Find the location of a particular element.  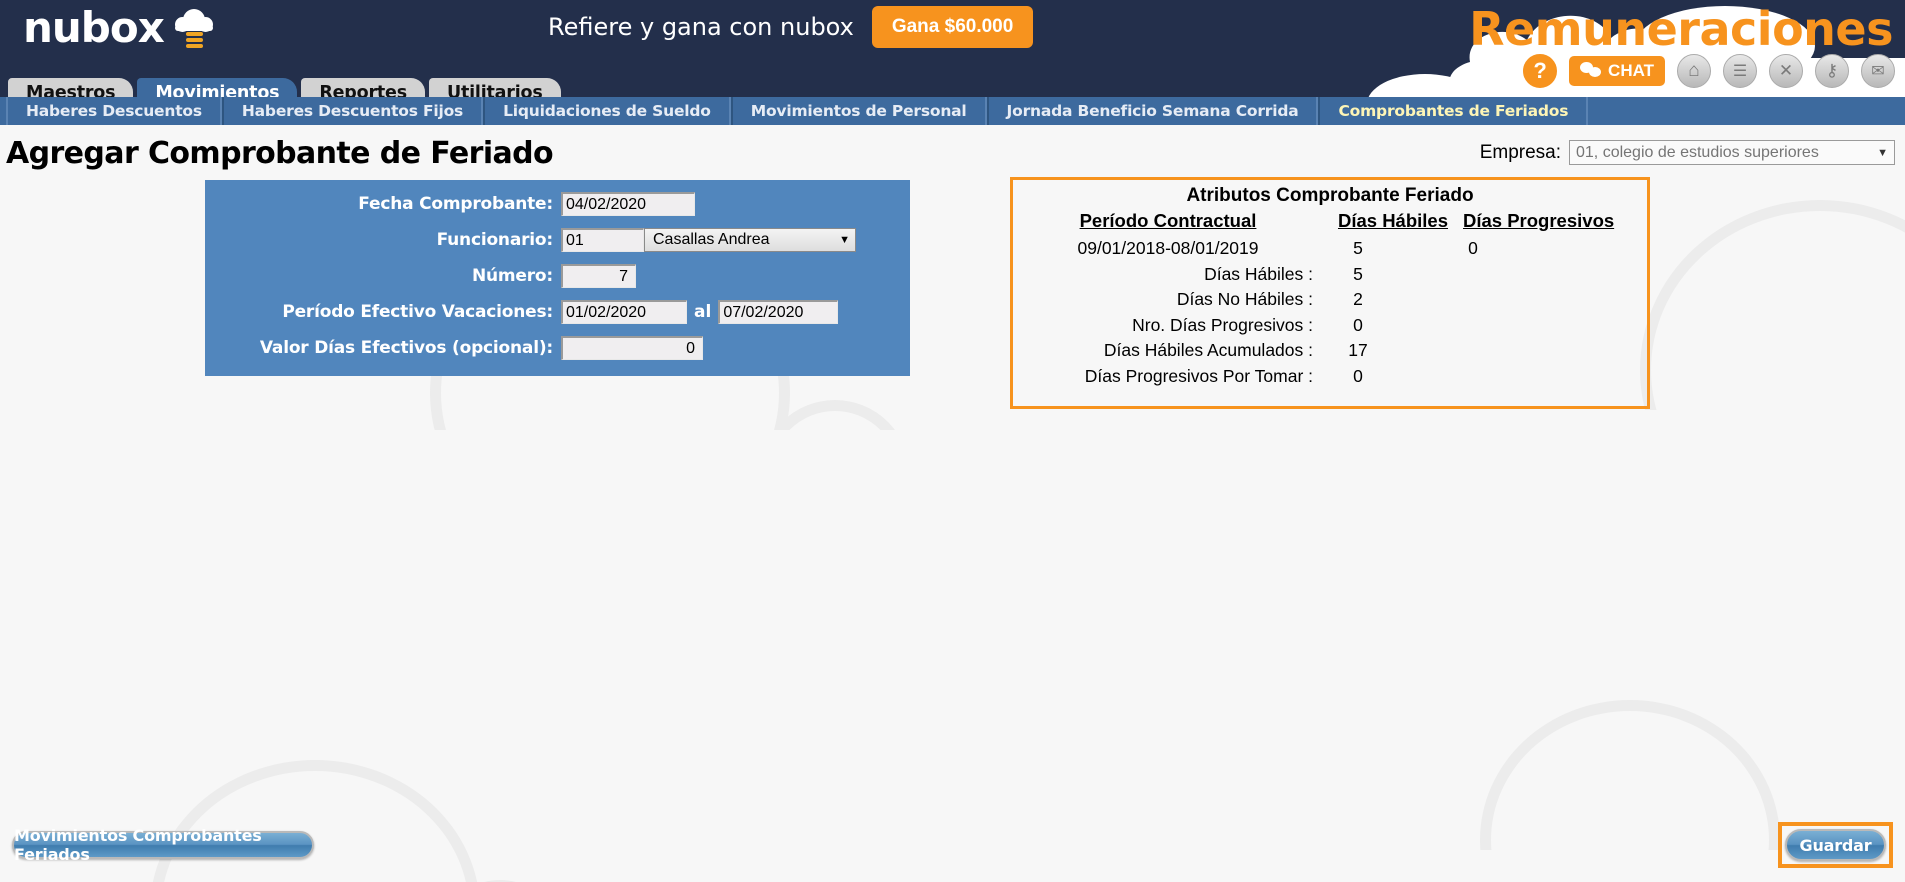

form-row-valor-dias: Valor Días Efectivos (opcional): 0 is located at coordinates (557, 348).